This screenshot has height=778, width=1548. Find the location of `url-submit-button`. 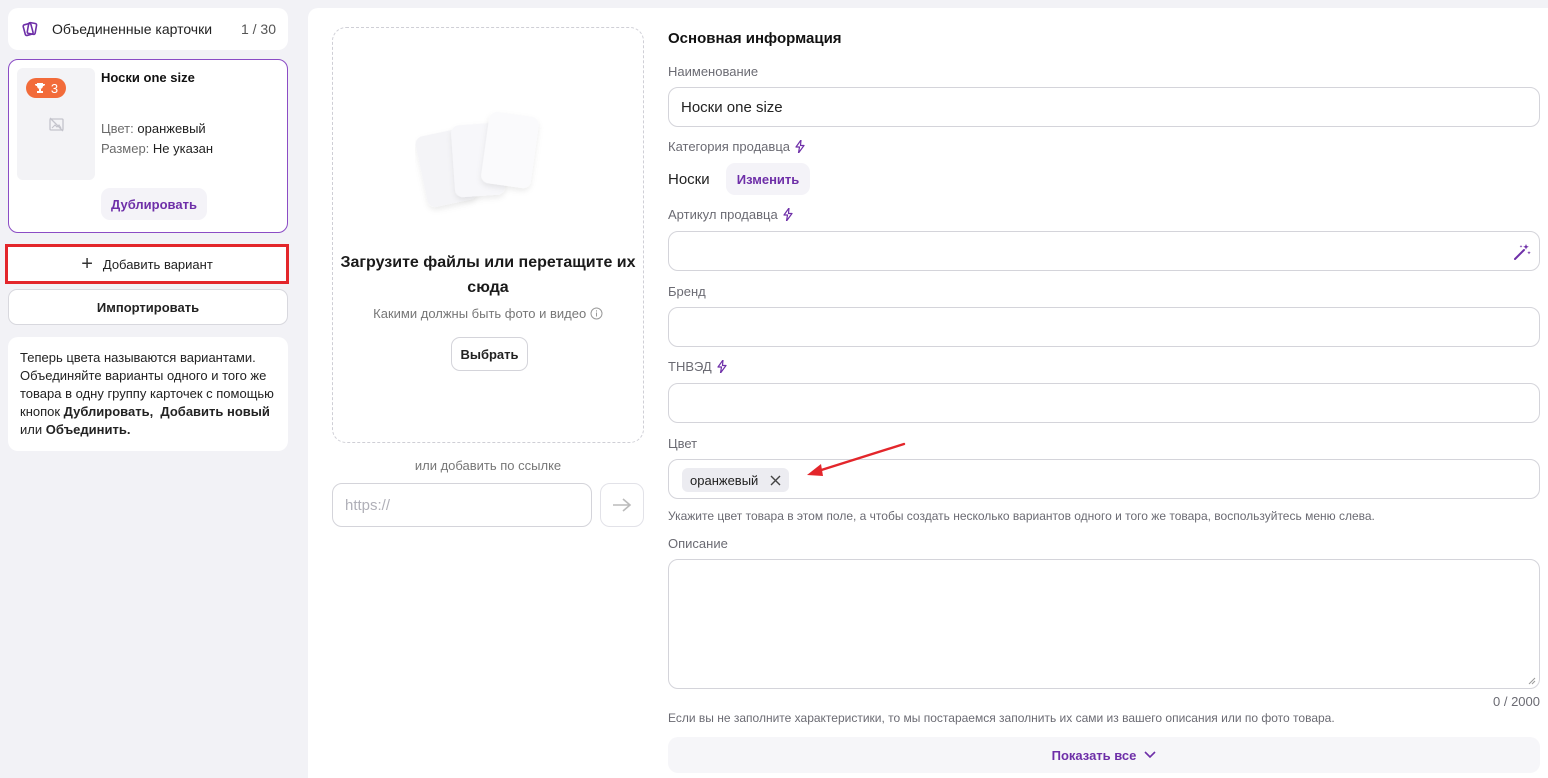

url-submit-button is located at coordinates (622, 505).